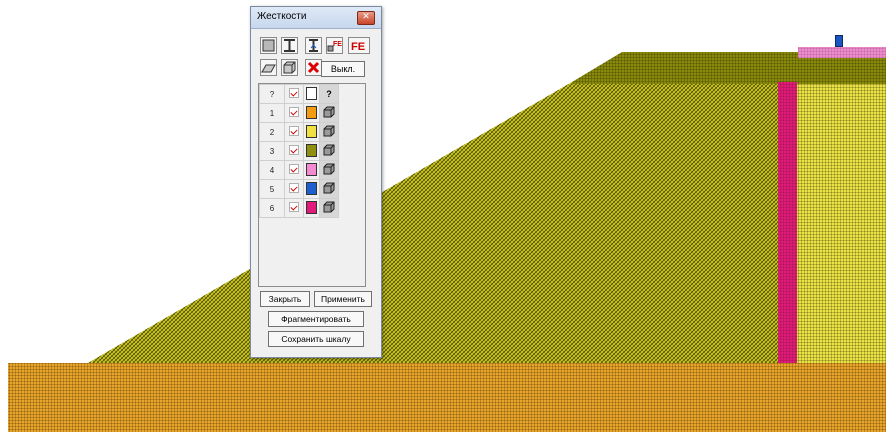  I want to click on table-row: 6, so click(299, 208).